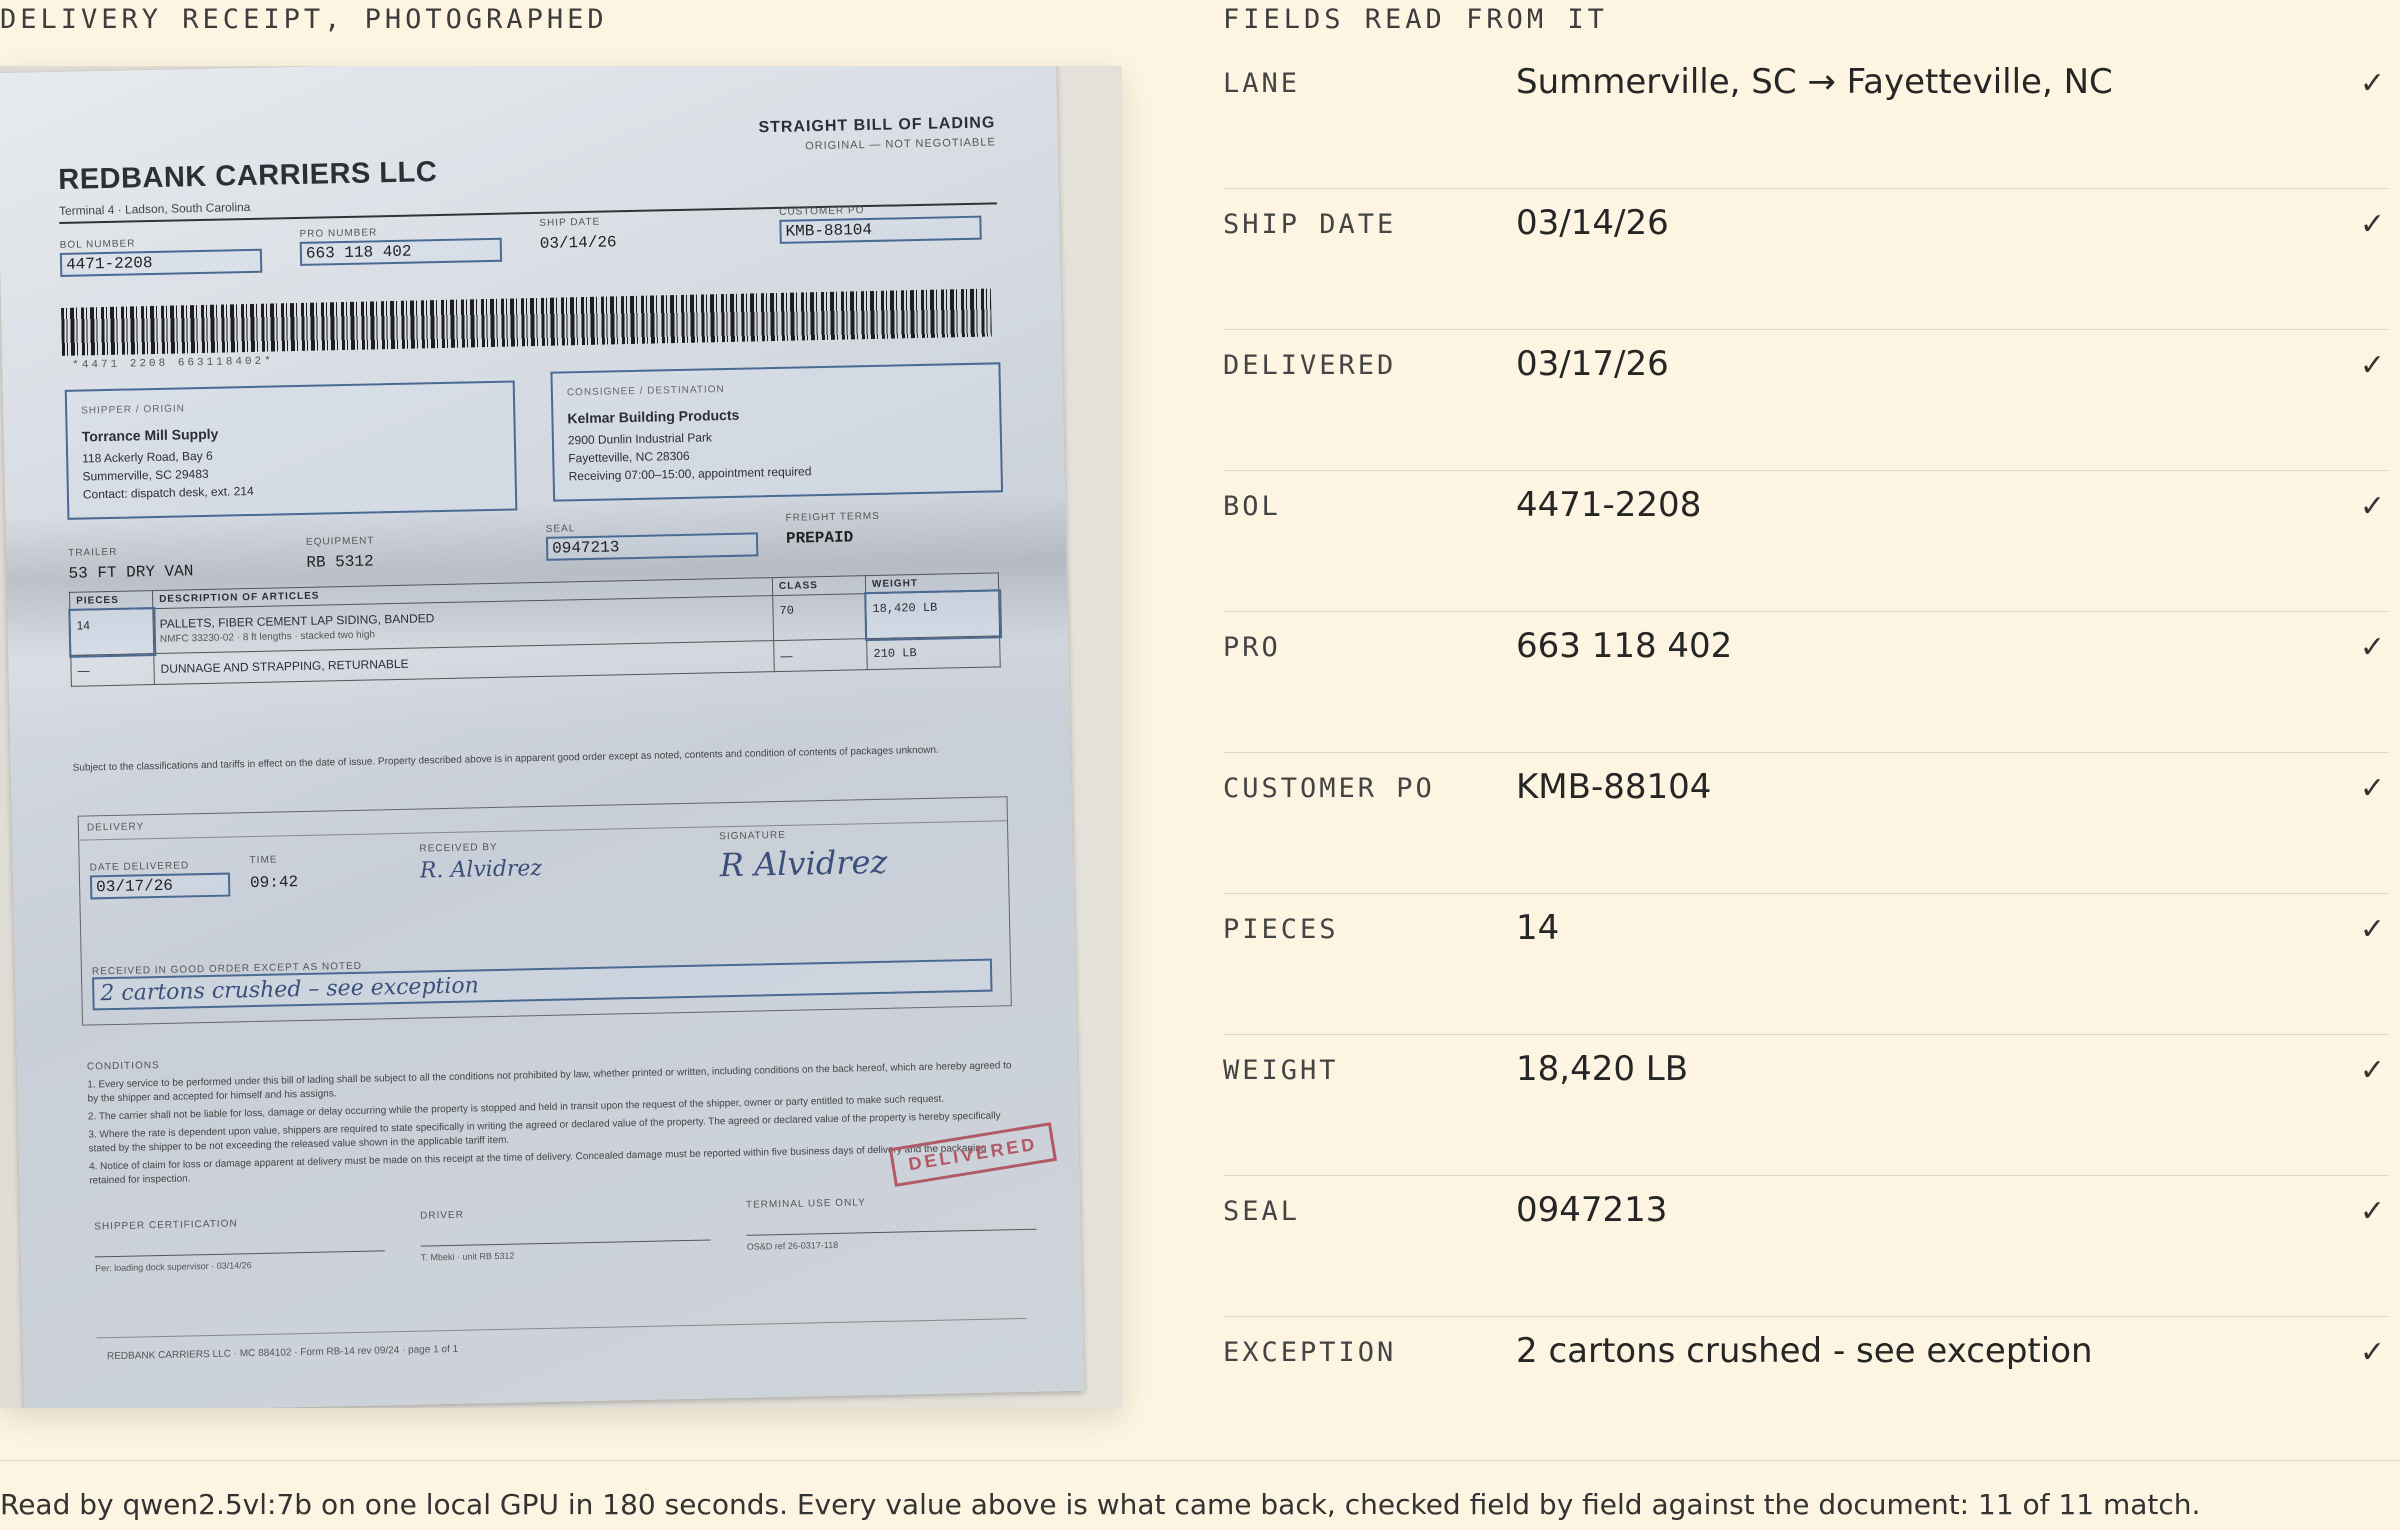 Image resolution: width=2400 pixels, height=1530 pixels. What do you see at coordinates (1310, 365) in the screenshot?
I see `field-name: DELIVERED` at bounding box center [1310, 365].